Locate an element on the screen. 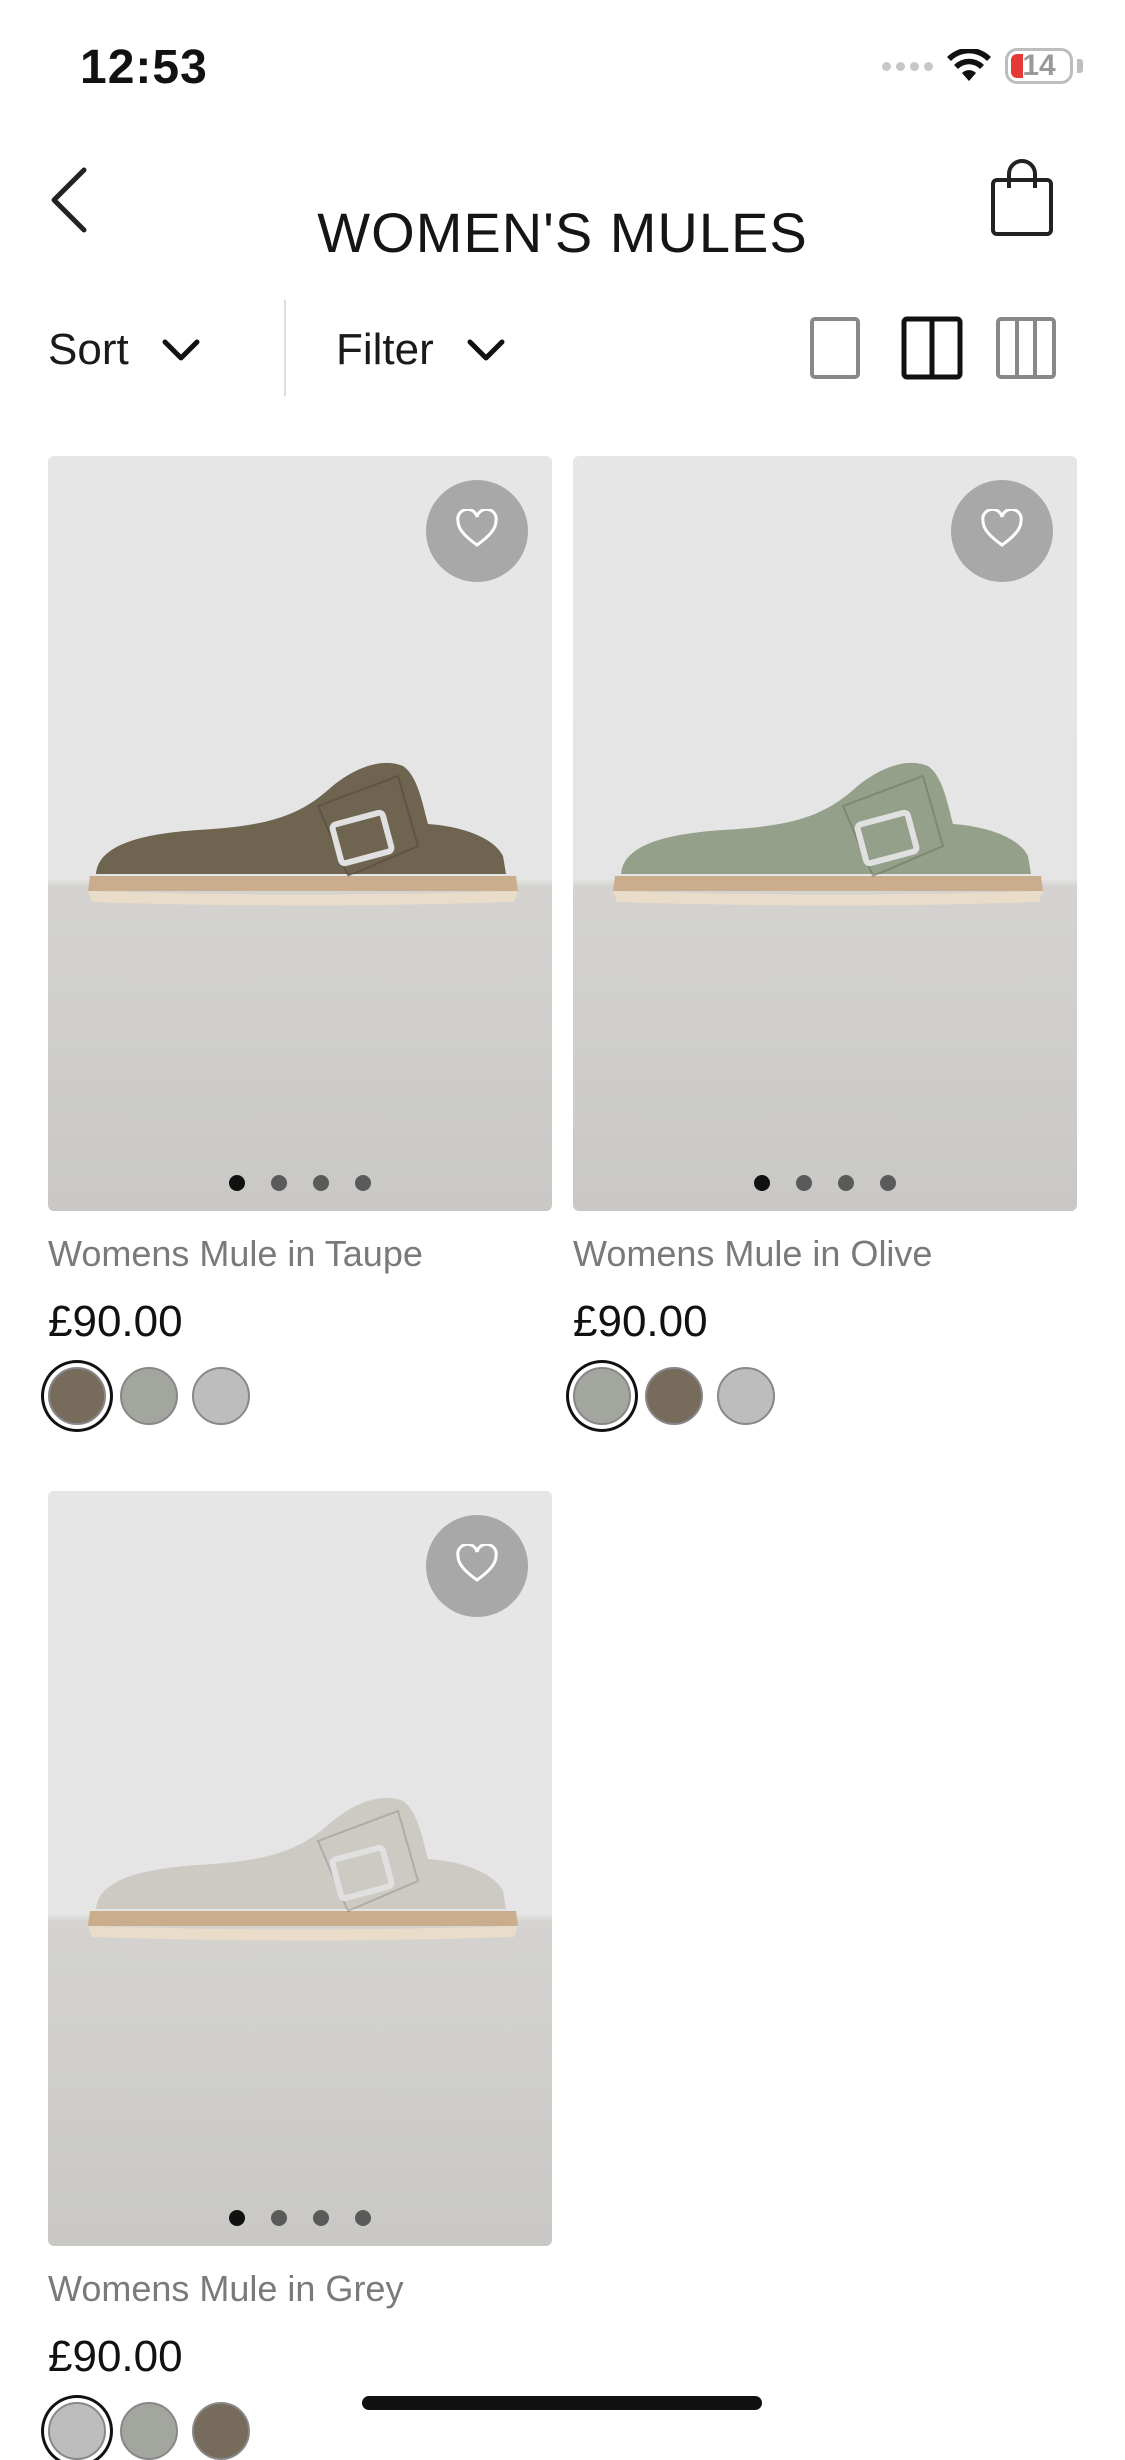 Image resolution: width=1125 pixels, height=2460 pixels. cellular-signal-icon is located at coordinates (907, 66).